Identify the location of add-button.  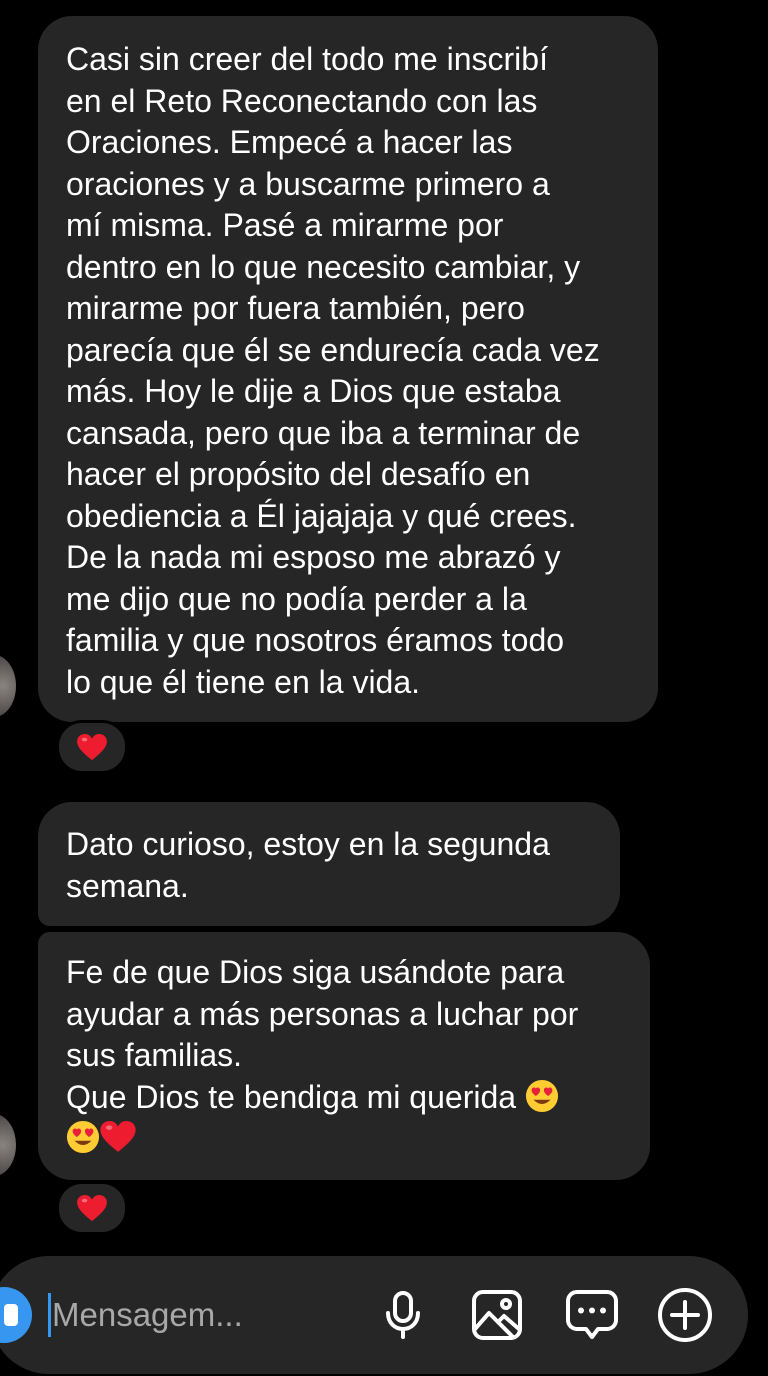
(685, 1315).